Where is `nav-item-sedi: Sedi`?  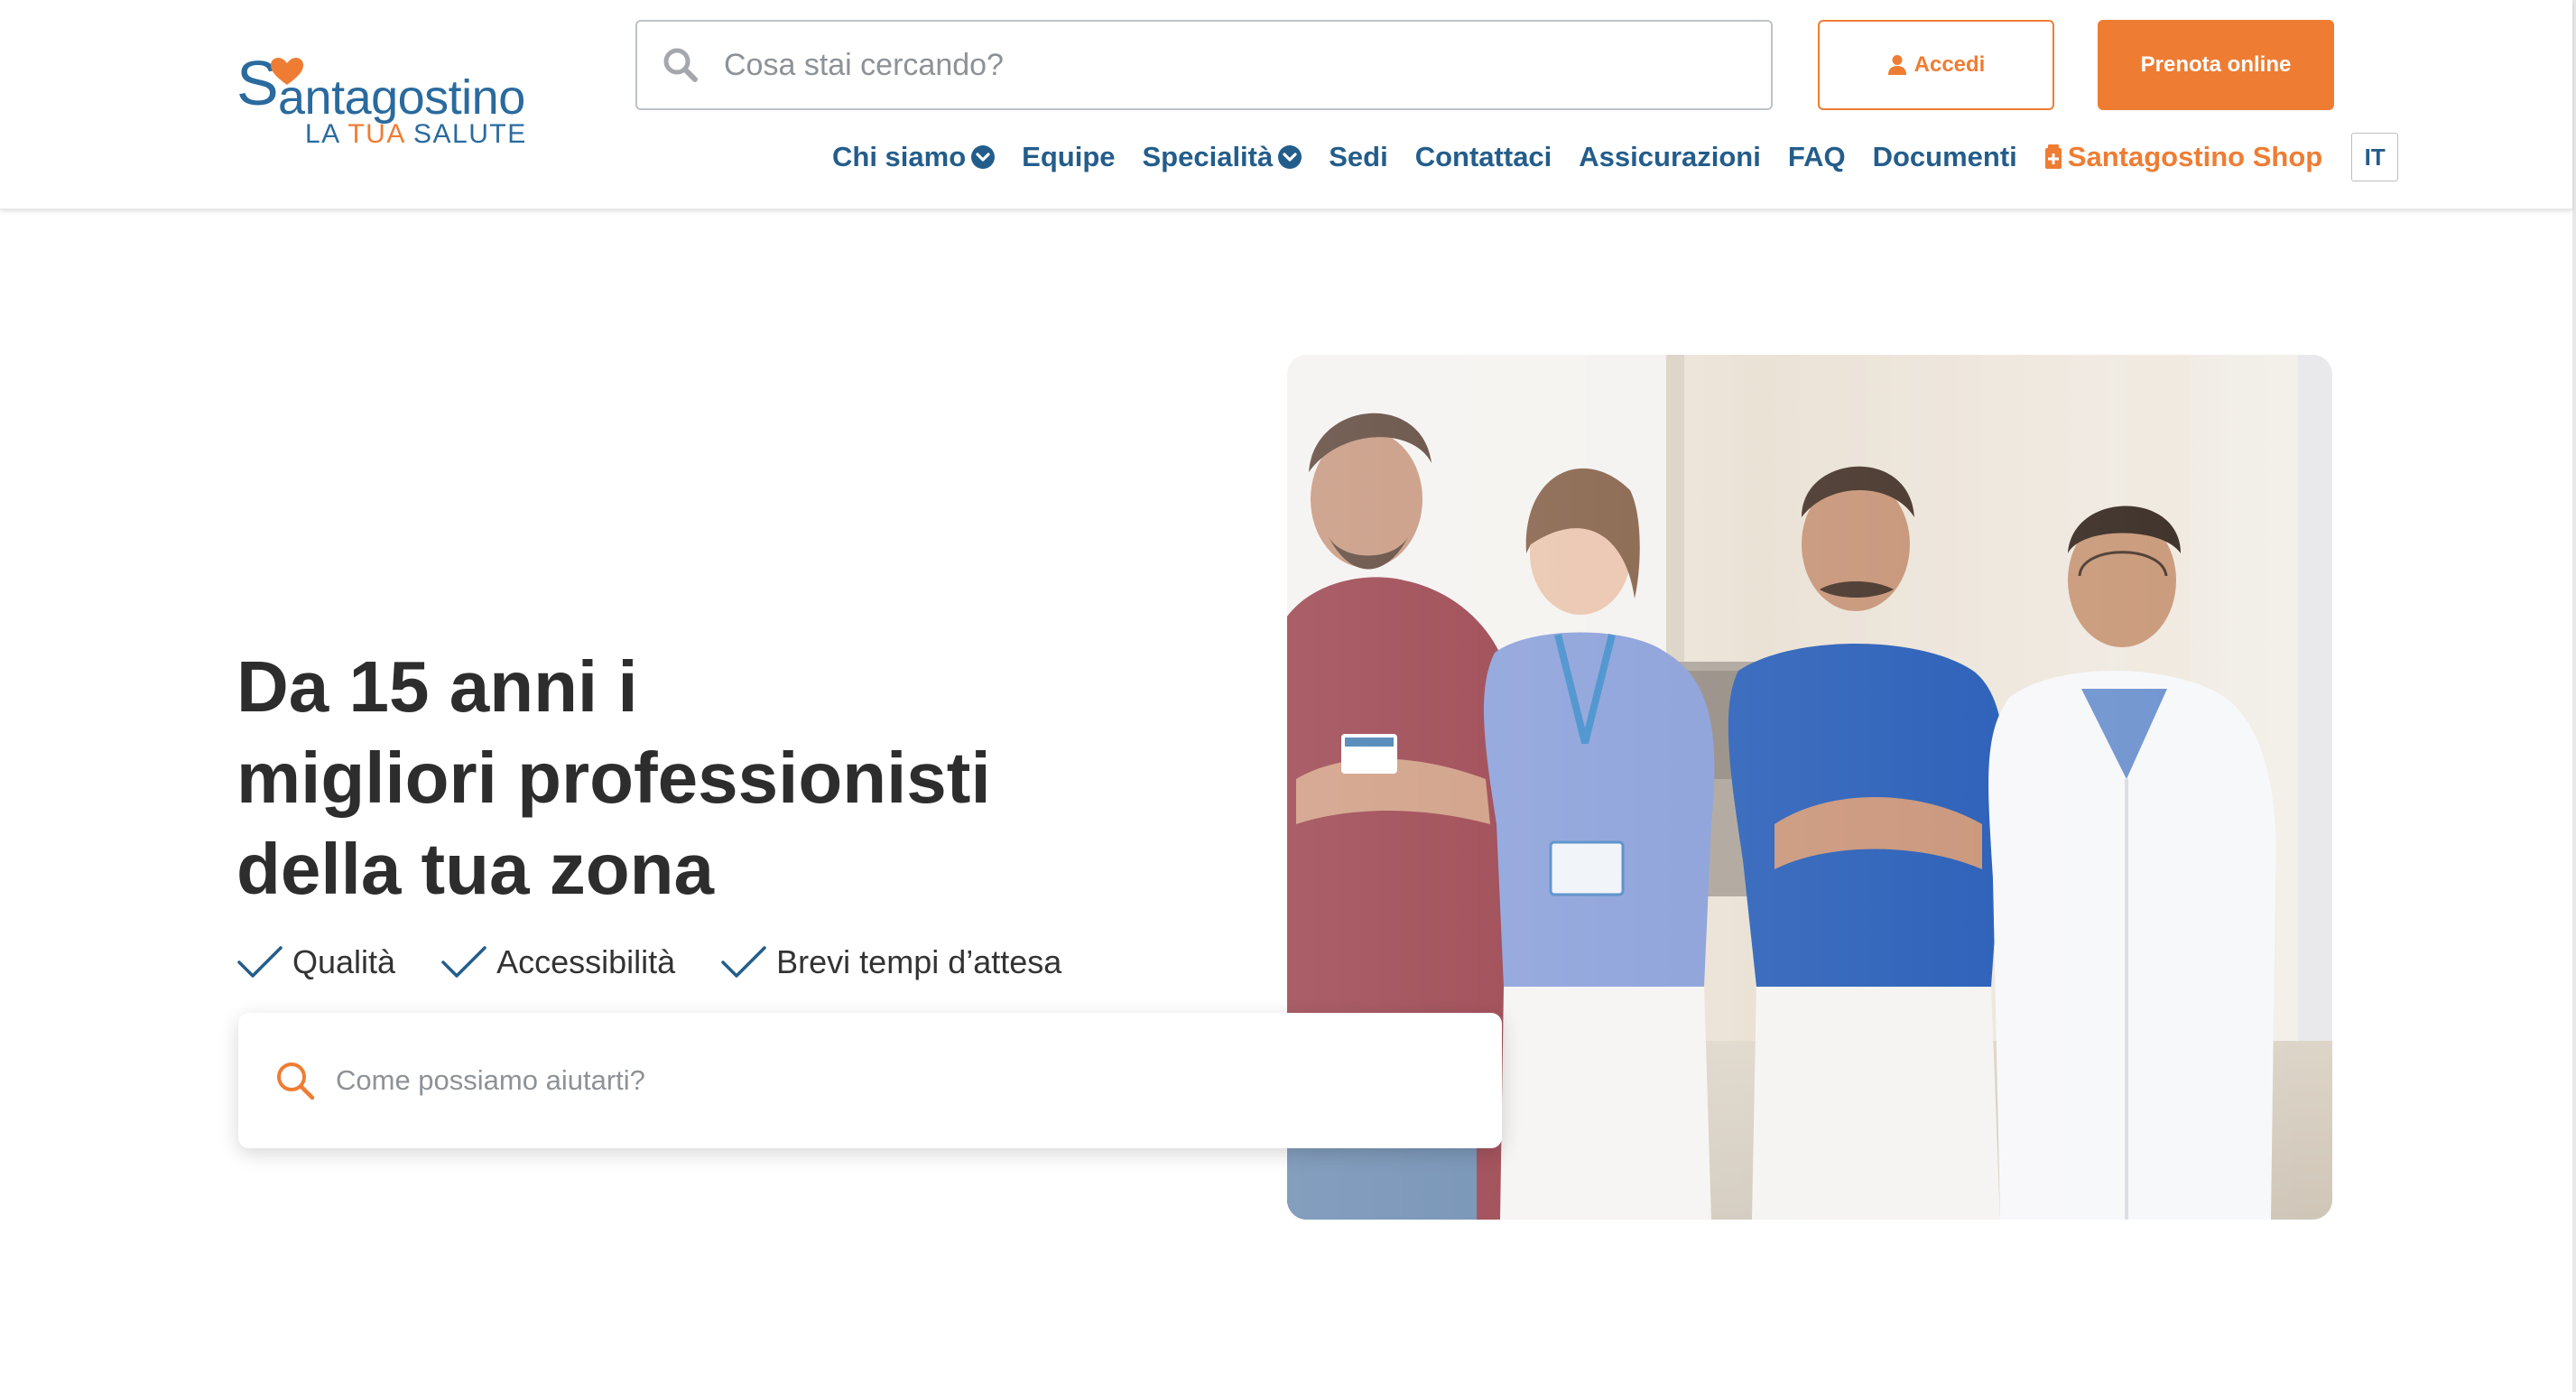 nav-item-sedi: Sedi is located at coordinates (1358, 157).